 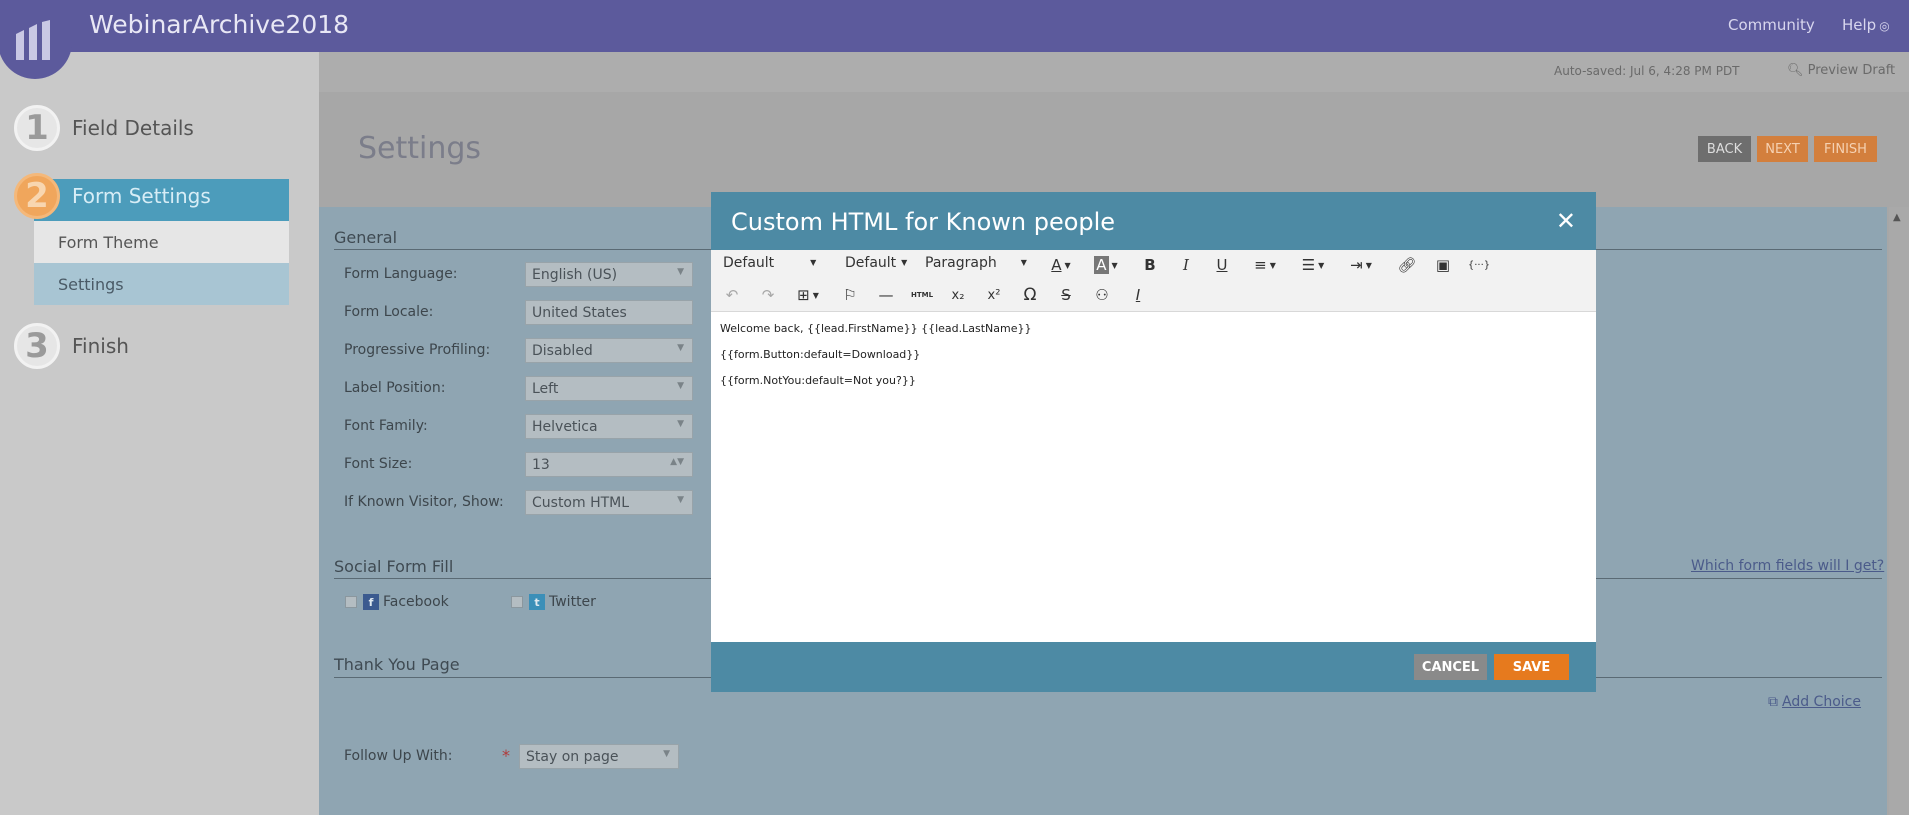 I want to click on step-field-details: 1 Field Details, so click(x=104, y=128).